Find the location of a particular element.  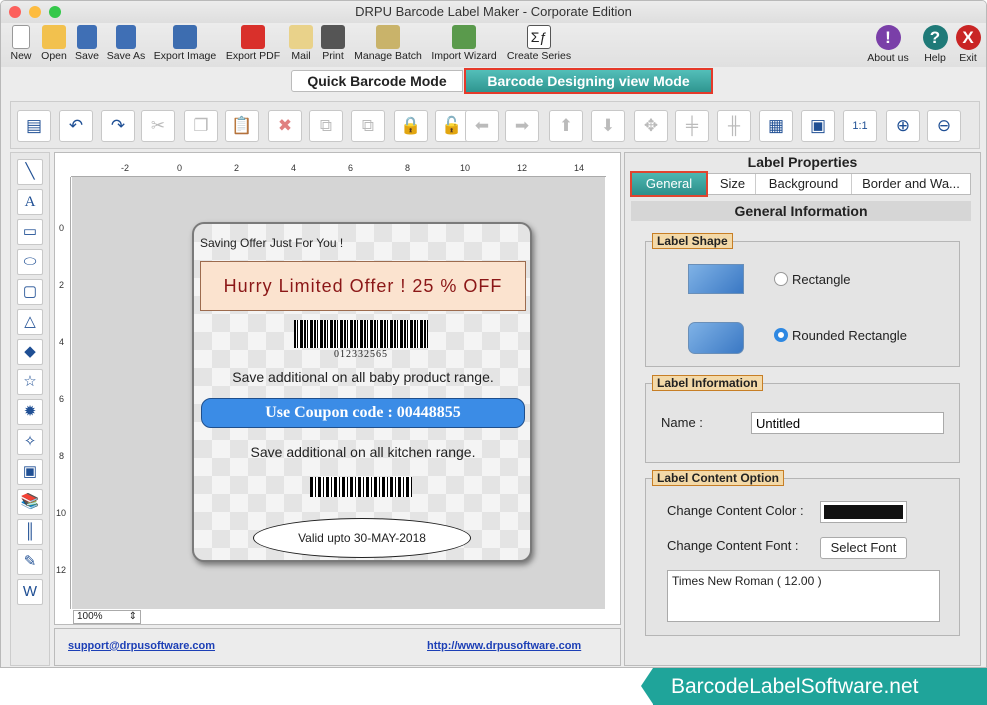

text-icon: A is located at coordinates (30, 202).